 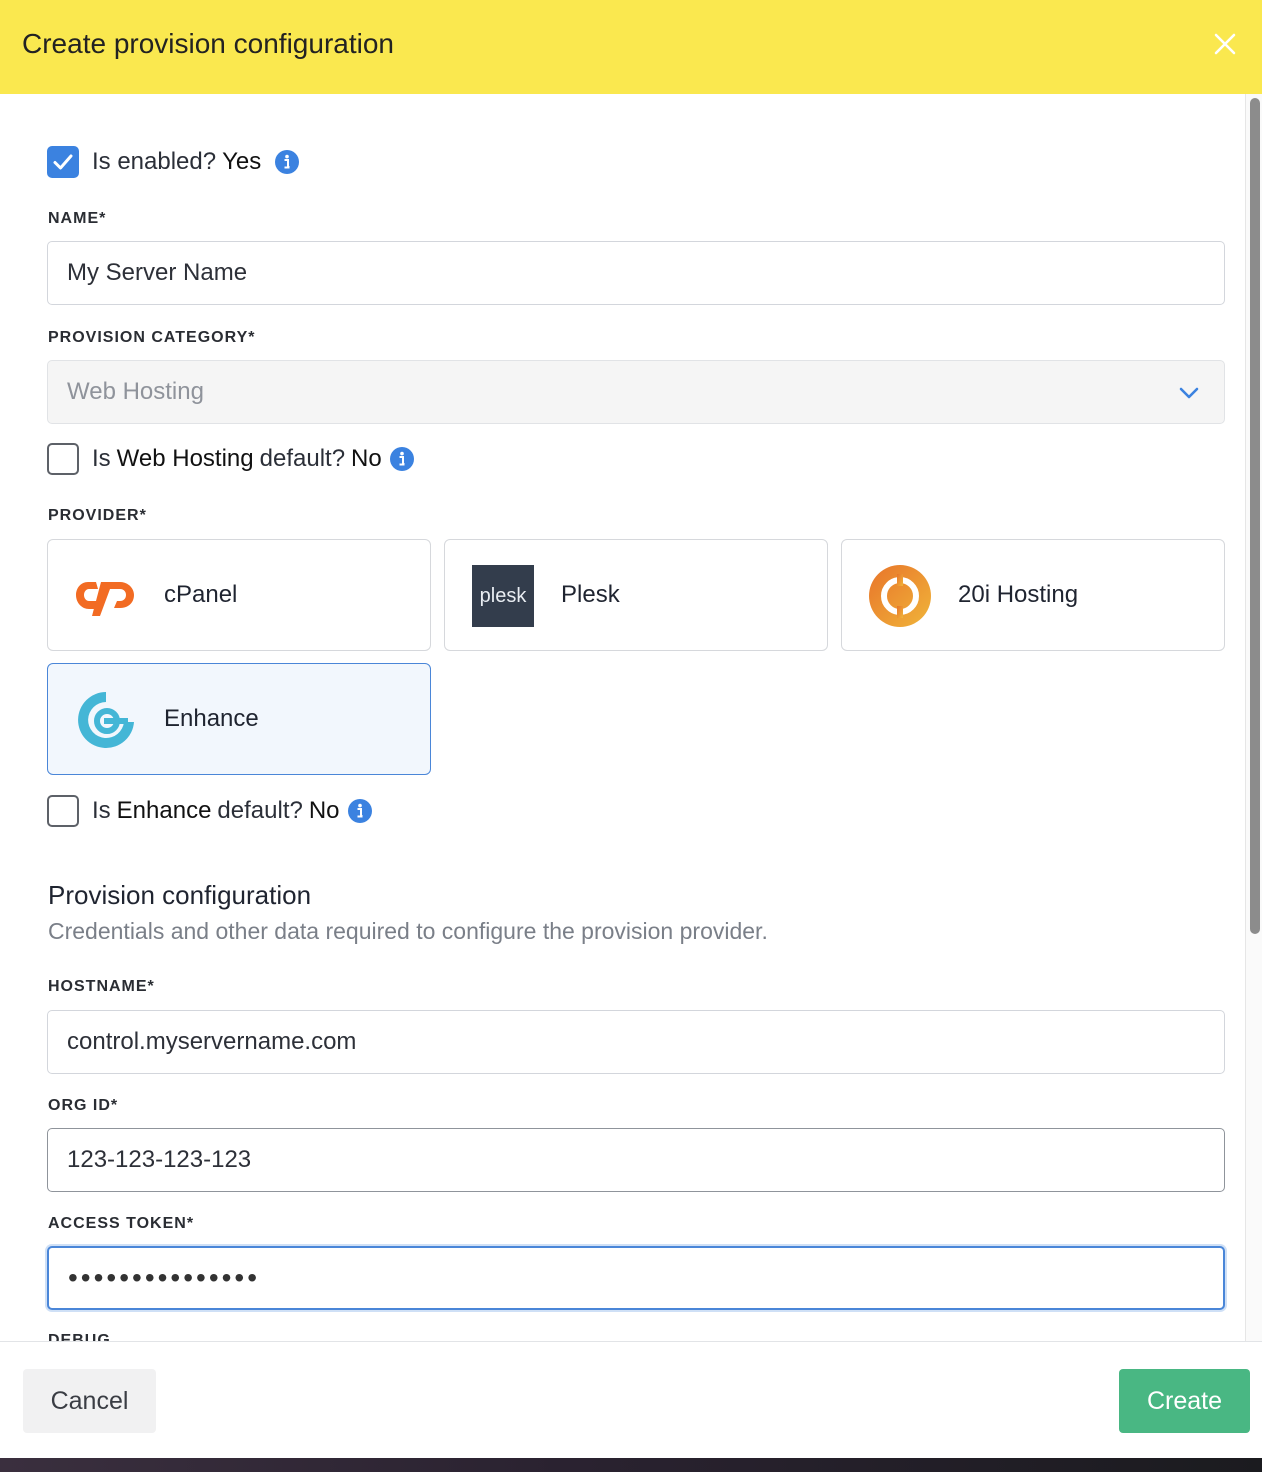 What do you see at coordinates (211, 718) in the screenshot?
I see `provider-name: Enhance` at bounding box center [211, 718].